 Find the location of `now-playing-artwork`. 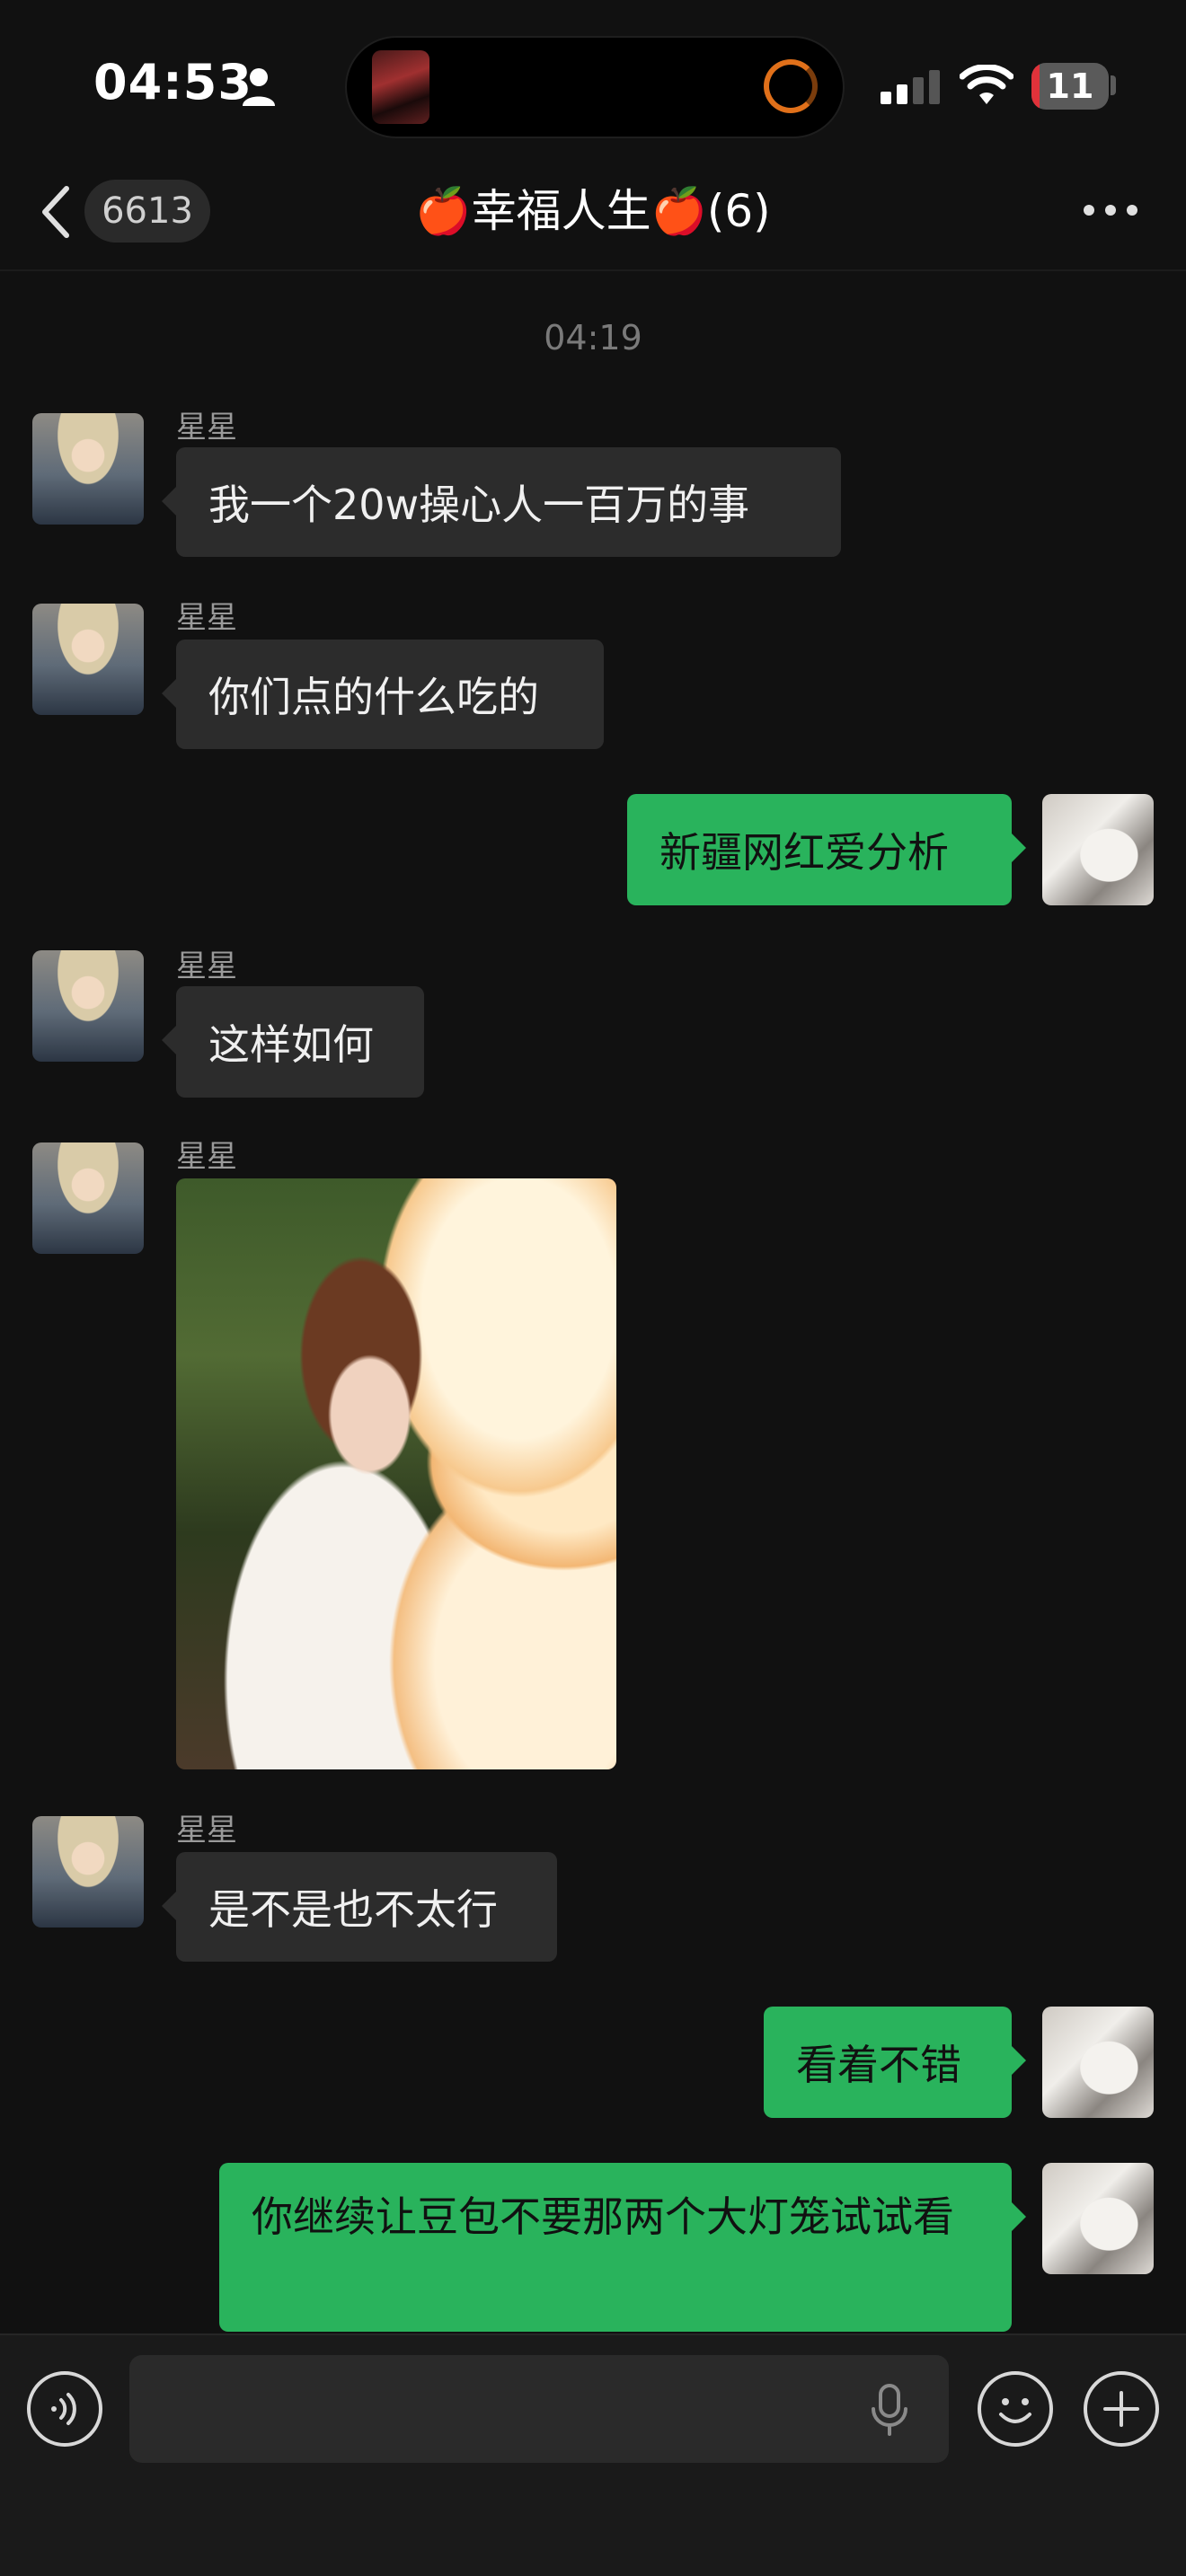

now-playing-artwork is located at coordinates (400, 87).